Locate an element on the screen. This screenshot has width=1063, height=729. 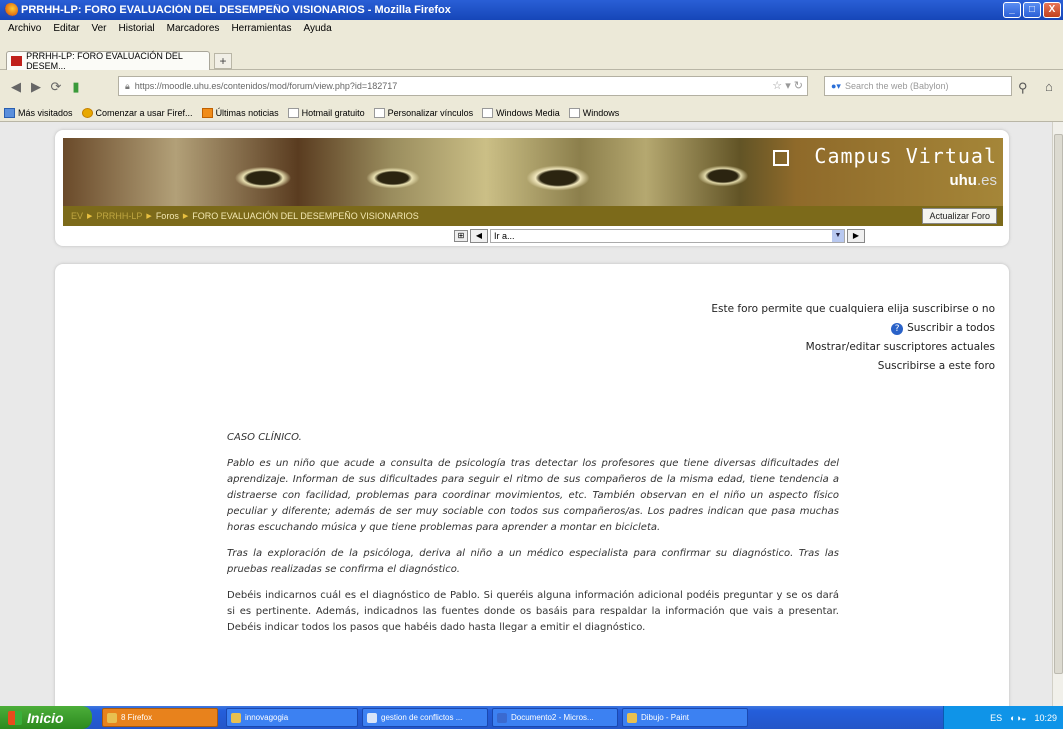
menu-herramientas: Herramientas is located at coordinates (261, 28).